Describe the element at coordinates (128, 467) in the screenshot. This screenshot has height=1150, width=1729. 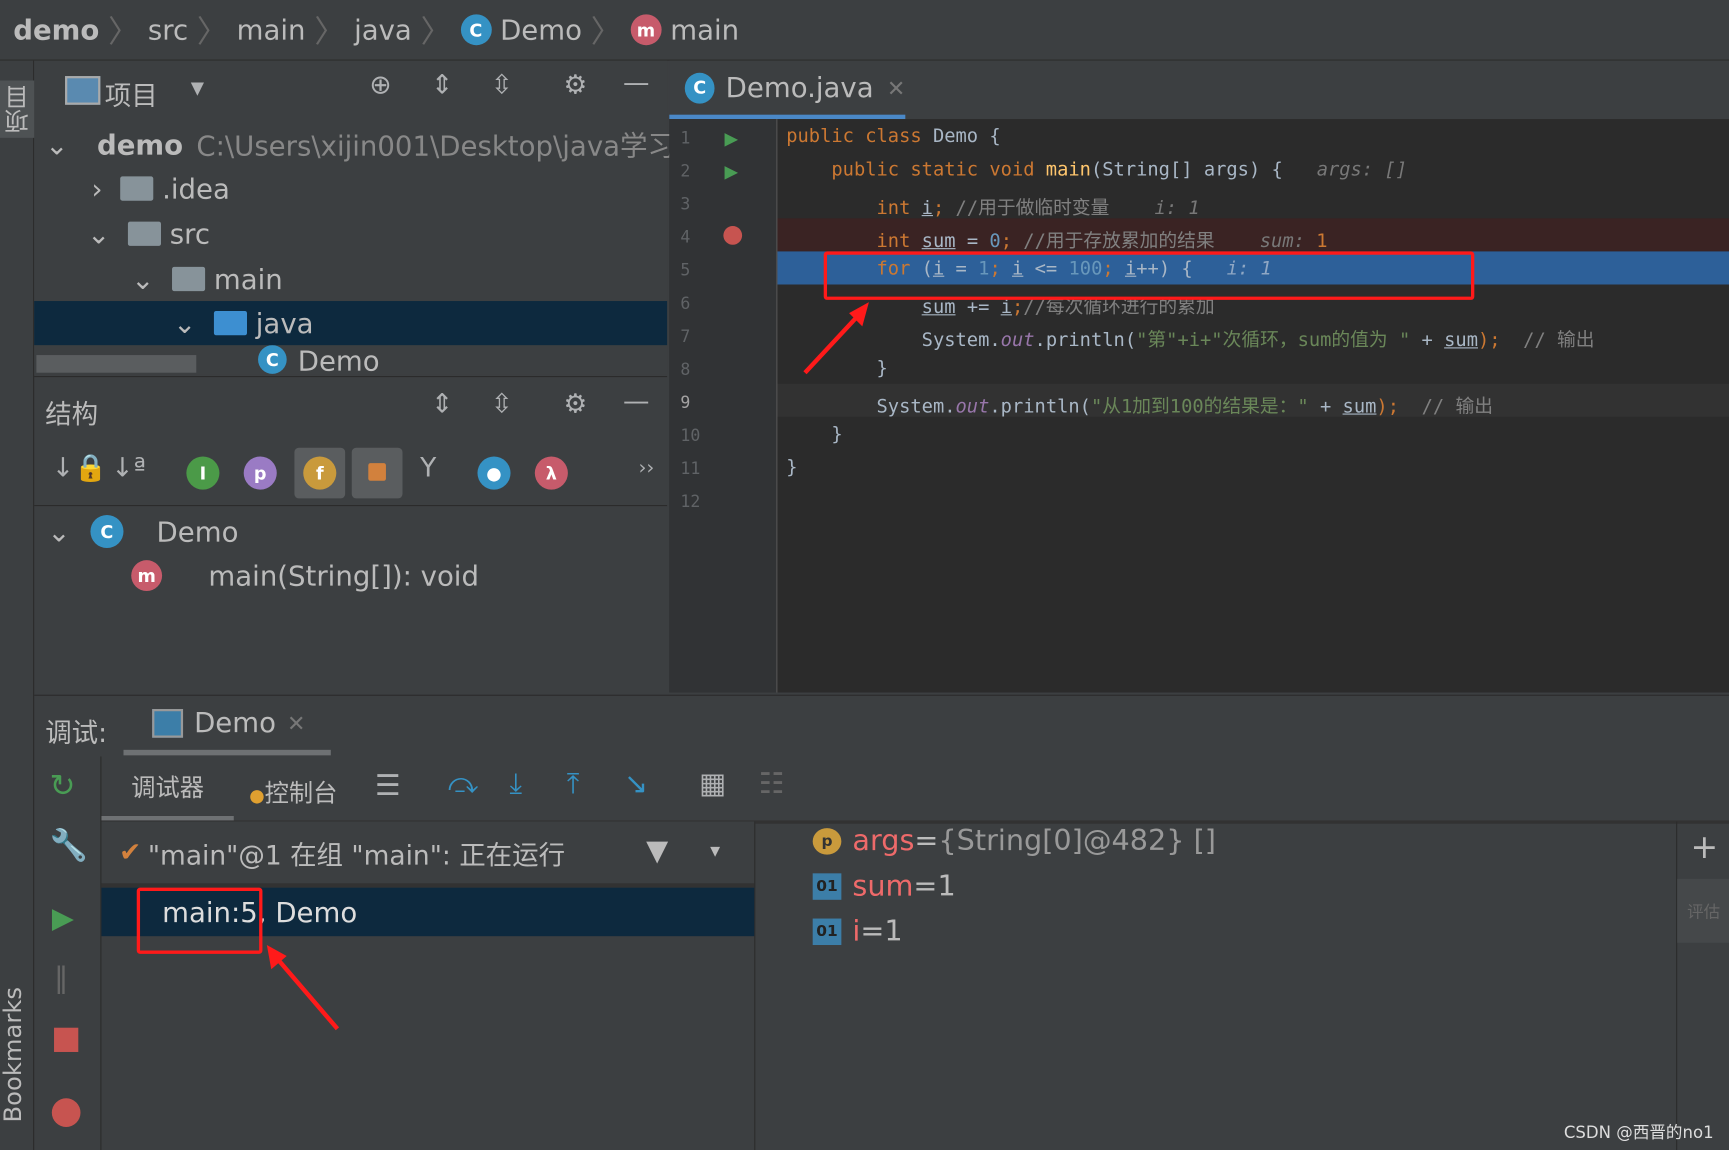
I see `sort-alpha-icon: ↓ª` at that location.